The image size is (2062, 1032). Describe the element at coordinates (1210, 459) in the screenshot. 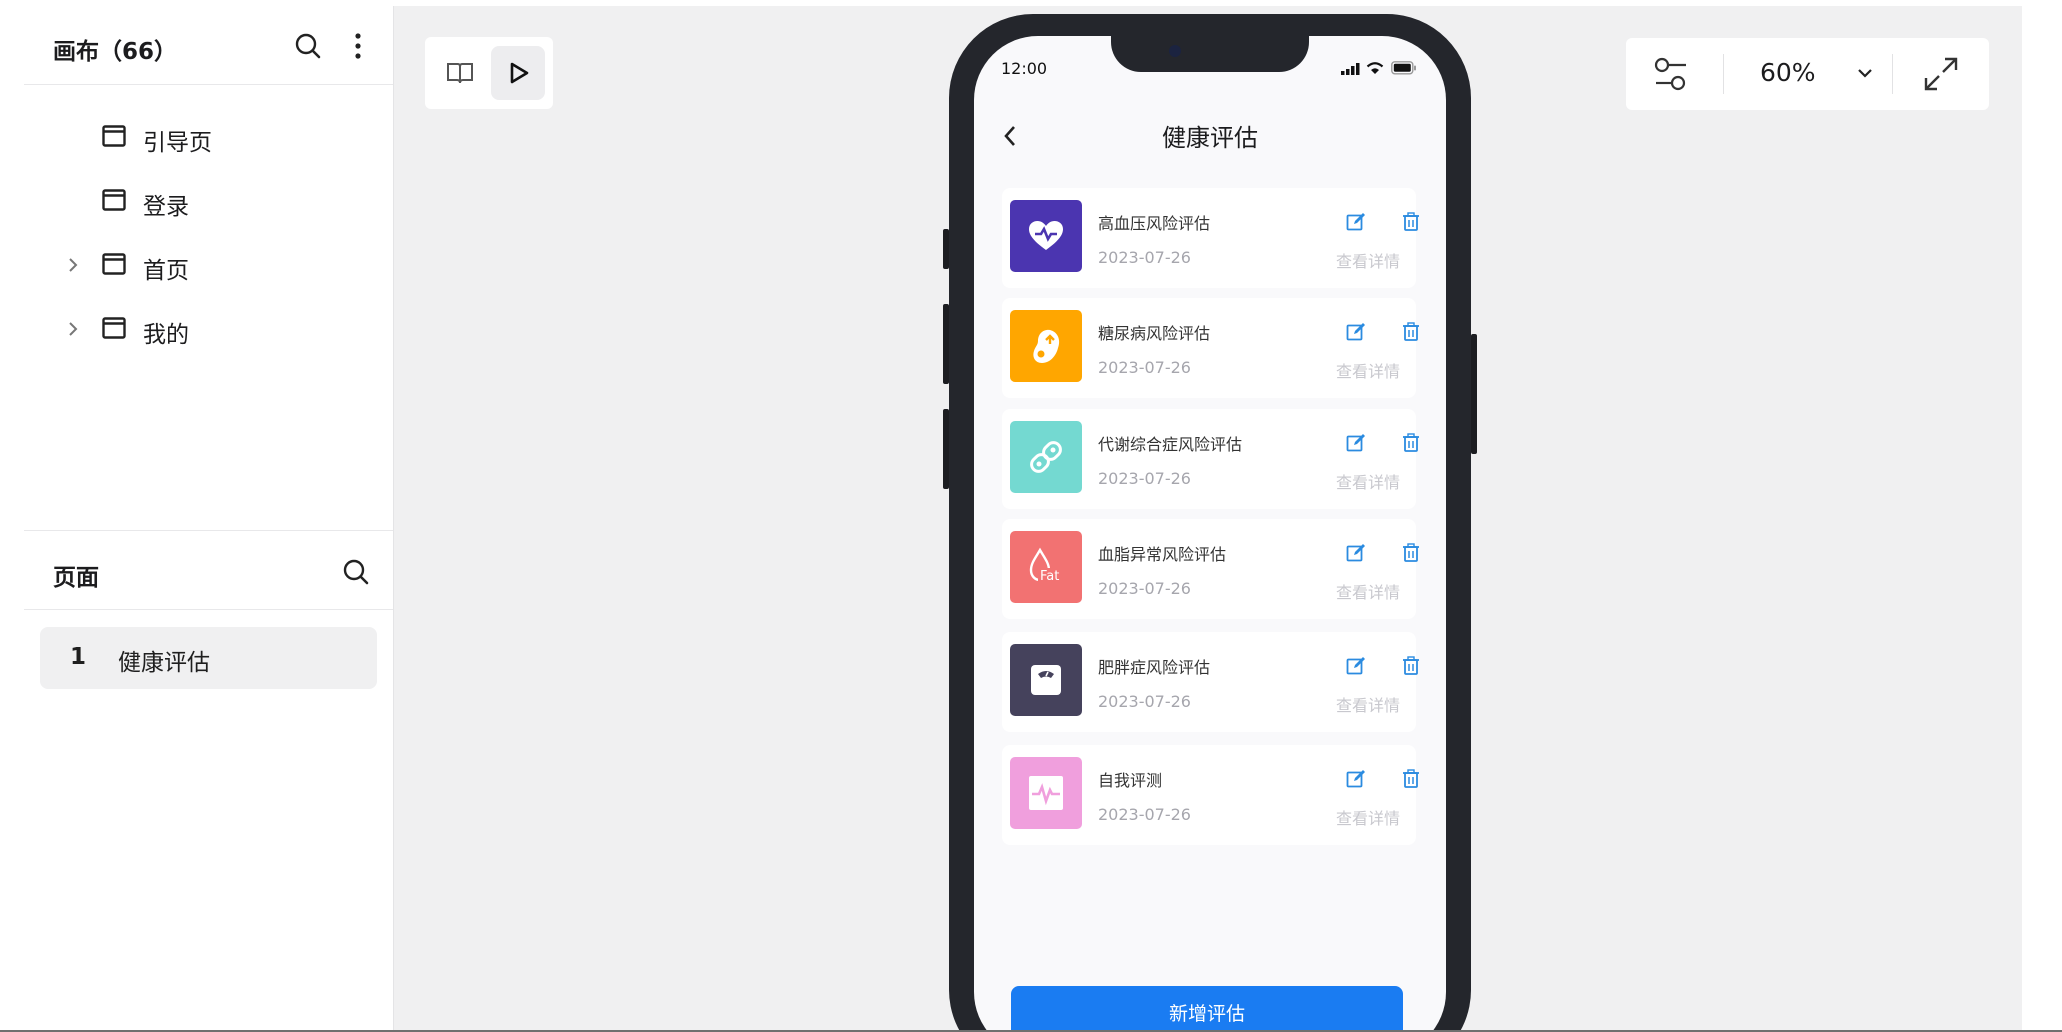

I see `assessment-card-metabolic: 代谢综合症风险评估 2023-07-26 查看详情` at that location.